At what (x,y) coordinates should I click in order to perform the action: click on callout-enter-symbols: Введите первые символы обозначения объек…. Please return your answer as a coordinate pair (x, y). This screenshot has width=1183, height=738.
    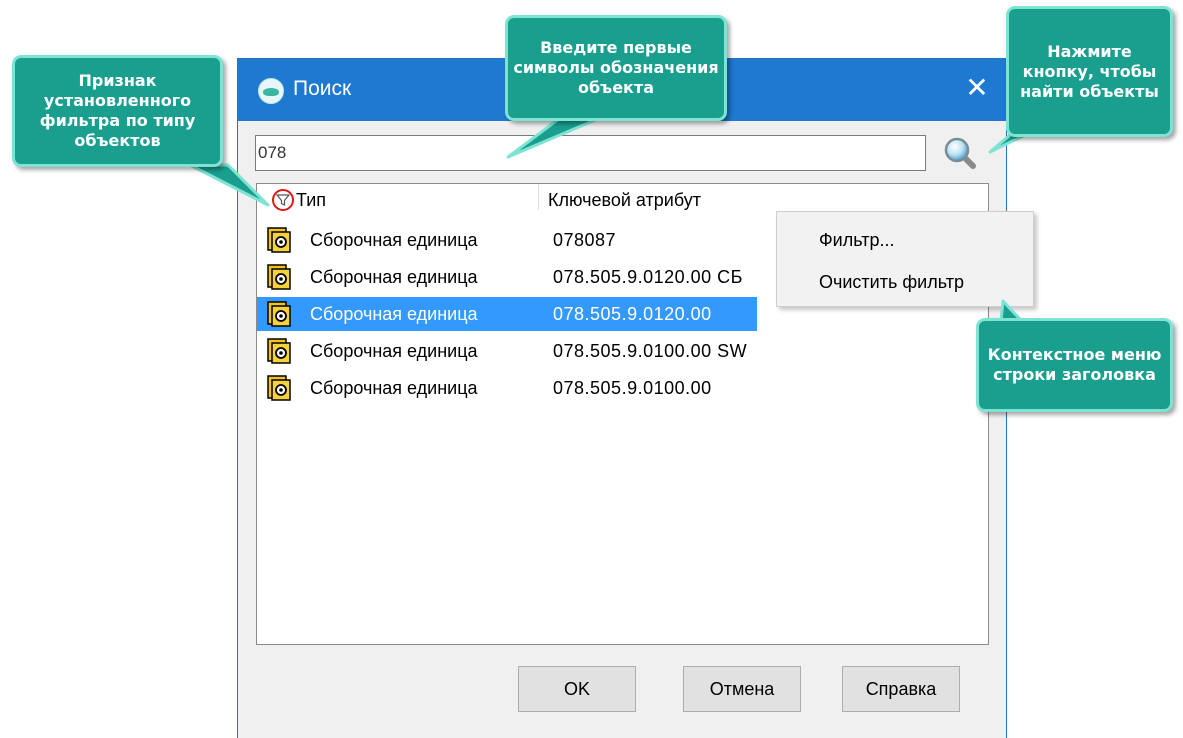
    Looking at the image, I should click on (616, 68).